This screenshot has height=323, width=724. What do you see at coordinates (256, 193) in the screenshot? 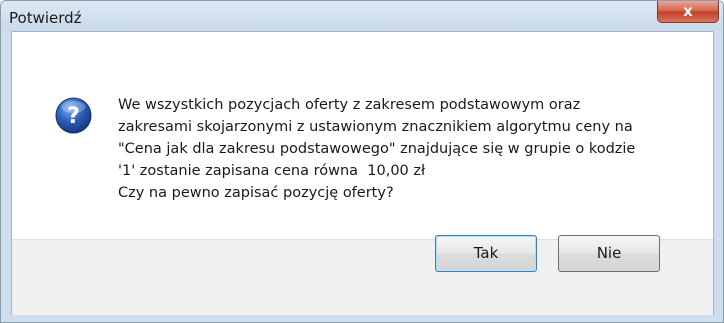
I see `message-line: Czy na pewno zapisać pozycję oferty?` at bounding box center [256, 193].